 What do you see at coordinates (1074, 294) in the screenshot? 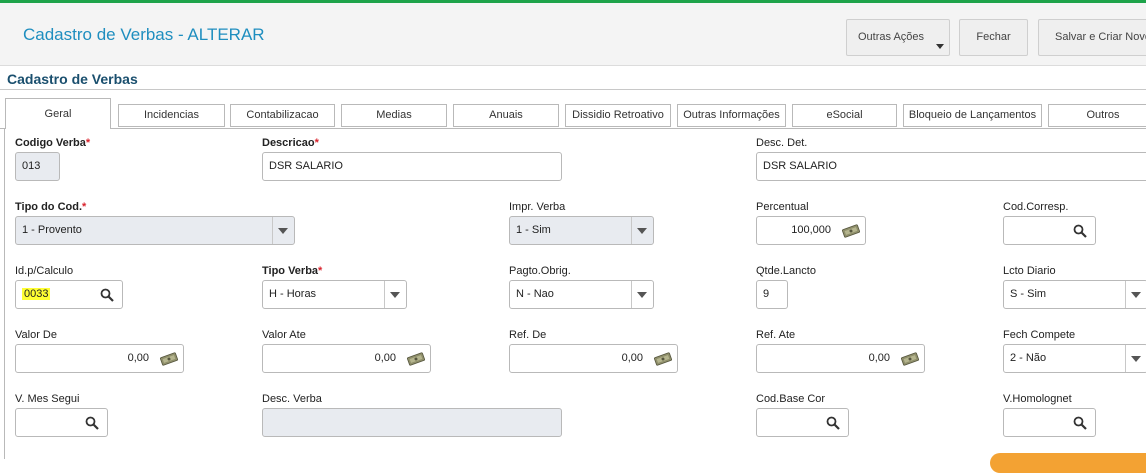
I see `lcto-diario-select: S - Sim` at bounding box center [1074, 294].